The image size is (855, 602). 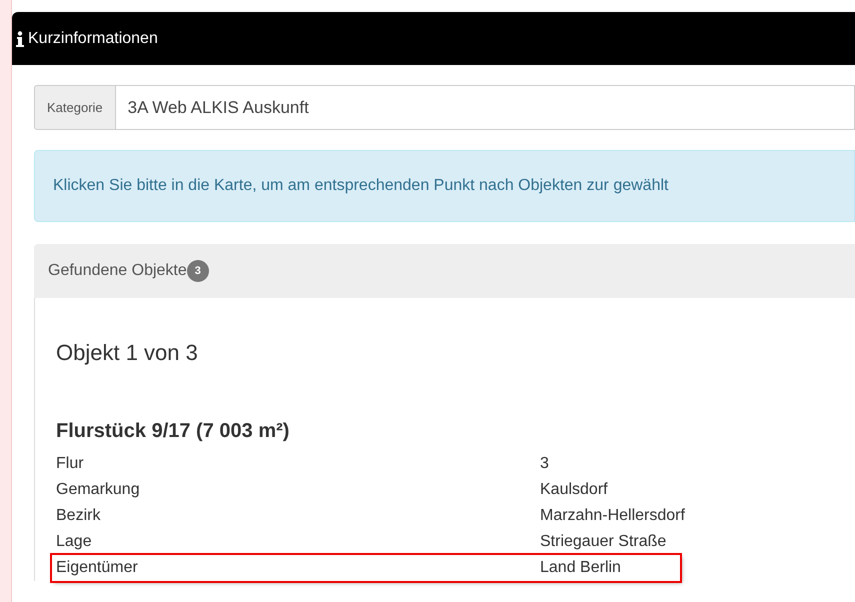 I want to click on window-title: Kurzinformationen, so click(x=93, y=38).